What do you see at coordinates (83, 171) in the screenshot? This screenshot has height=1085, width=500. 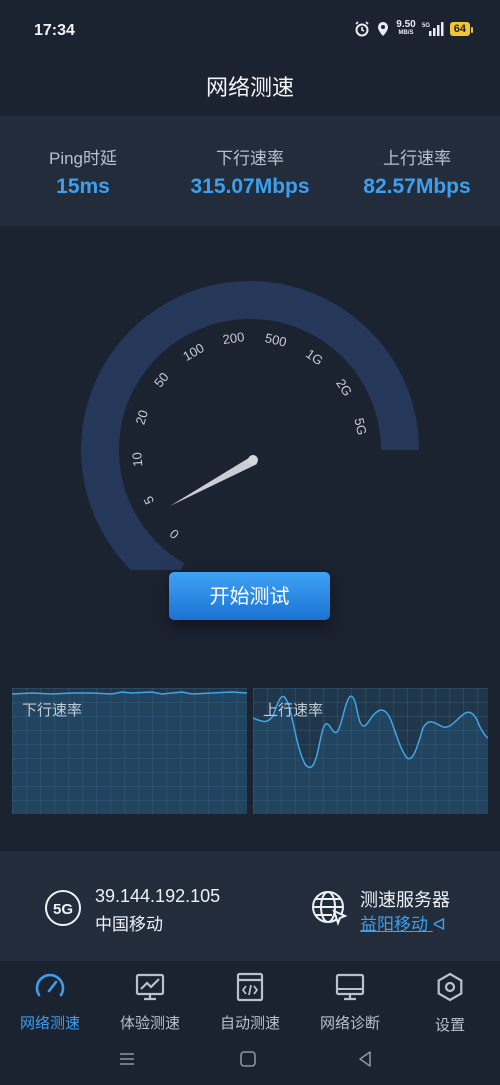 I see `ping-stat: Ping时延 15ms` at bounding box center [83, 171].